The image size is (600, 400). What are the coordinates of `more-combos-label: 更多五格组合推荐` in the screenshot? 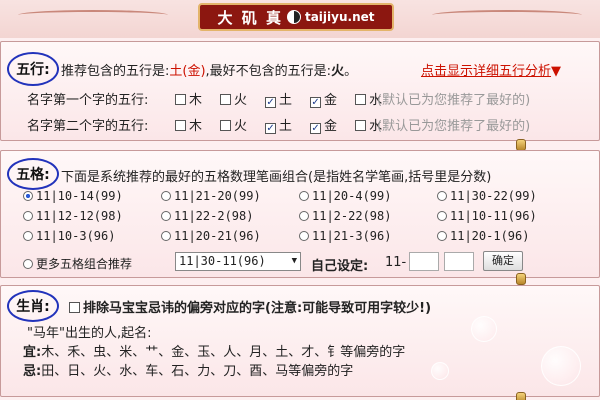 It's located at (84, 264).